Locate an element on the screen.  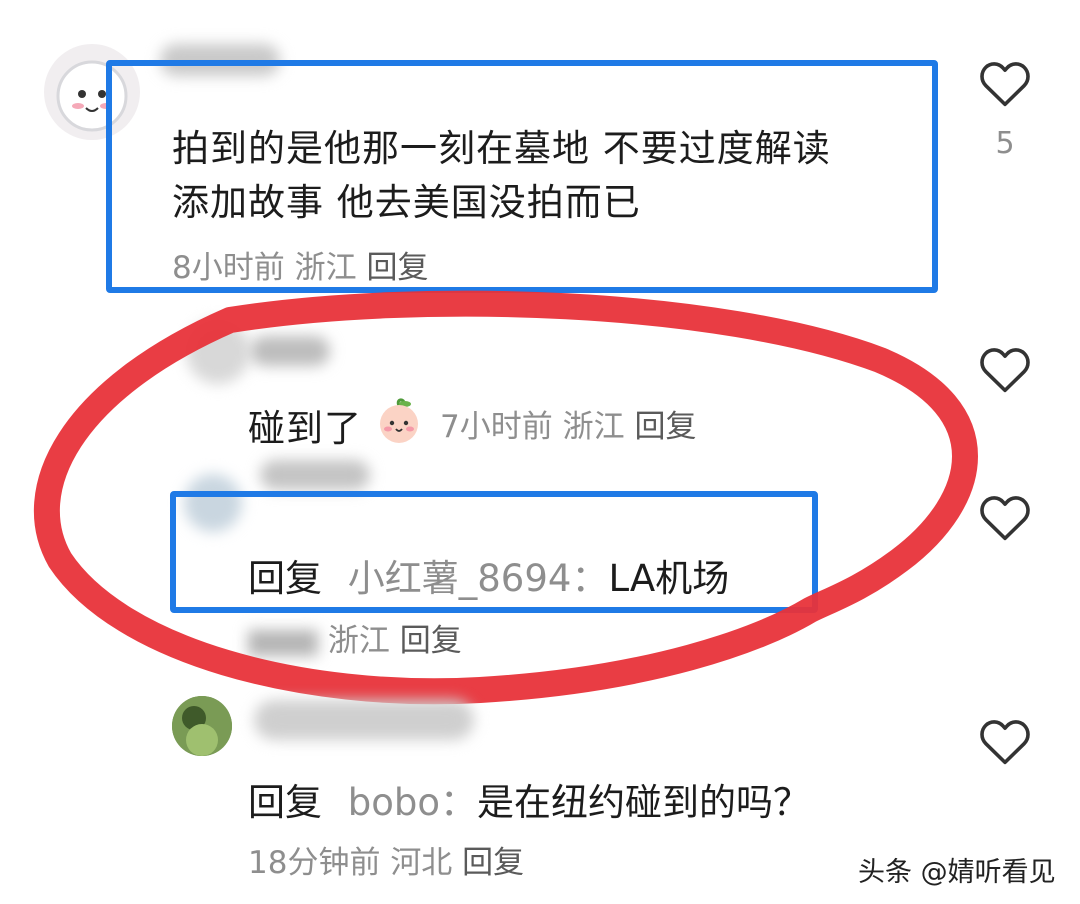
peach-emoji-icon is located at coordinates (399, 420).